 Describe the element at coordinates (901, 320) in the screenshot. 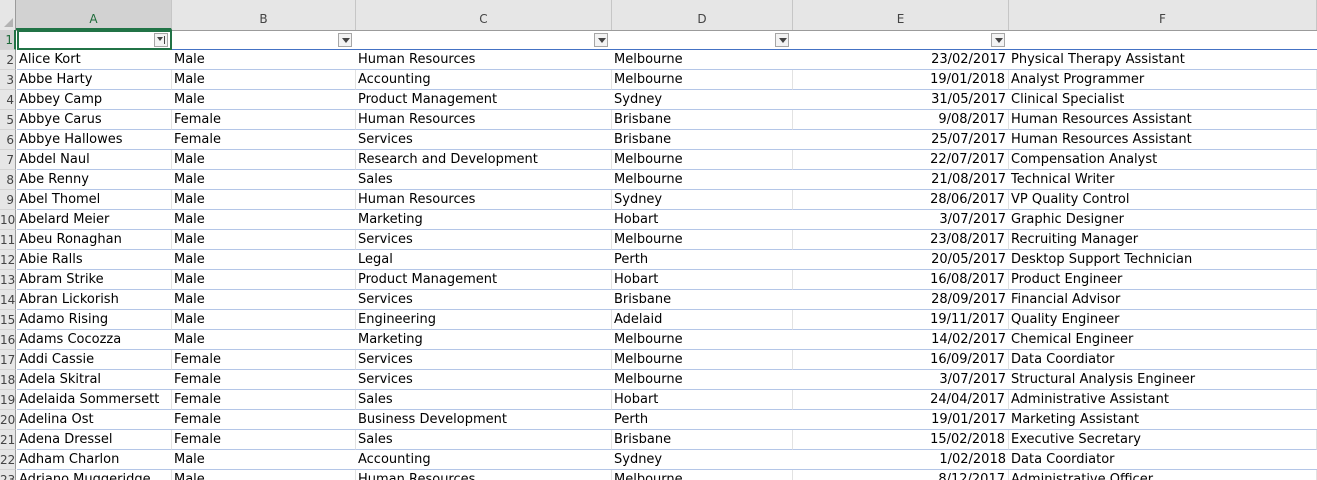

I see `cell-date-of-join: 19/11/2017` at that location.